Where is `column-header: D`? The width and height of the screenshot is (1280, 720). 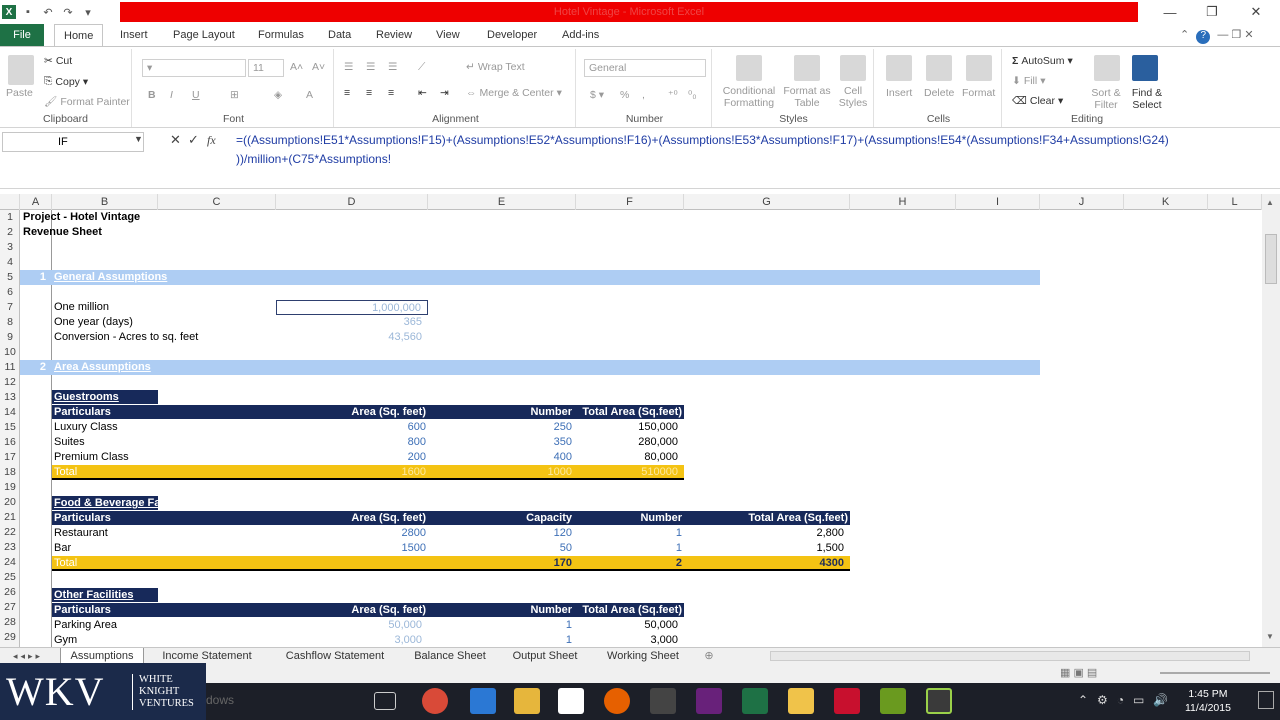 column-header: D is located at coordinates (352, 202).